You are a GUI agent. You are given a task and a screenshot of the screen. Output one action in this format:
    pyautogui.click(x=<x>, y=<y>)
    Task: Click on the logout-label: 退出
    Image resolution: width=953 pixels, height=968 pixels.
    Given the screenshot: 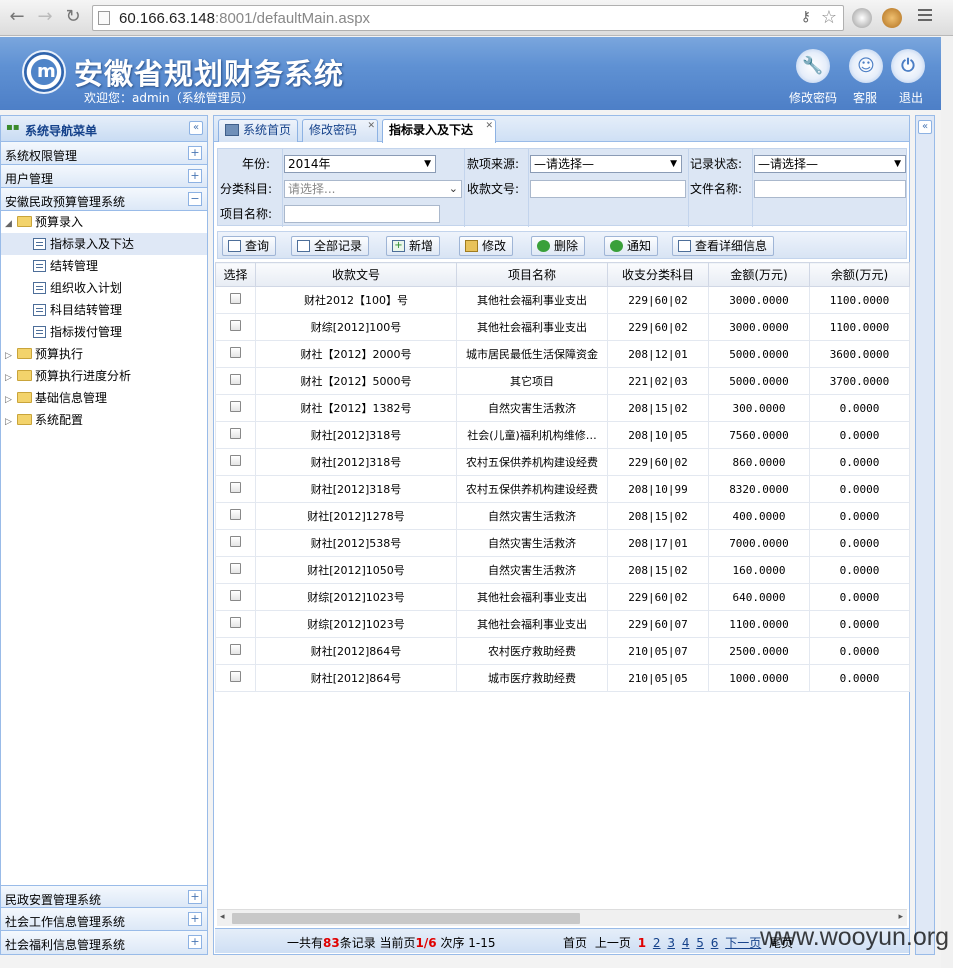 What is the action you would take?
    pyautogui.click(x=911, y=97)
    